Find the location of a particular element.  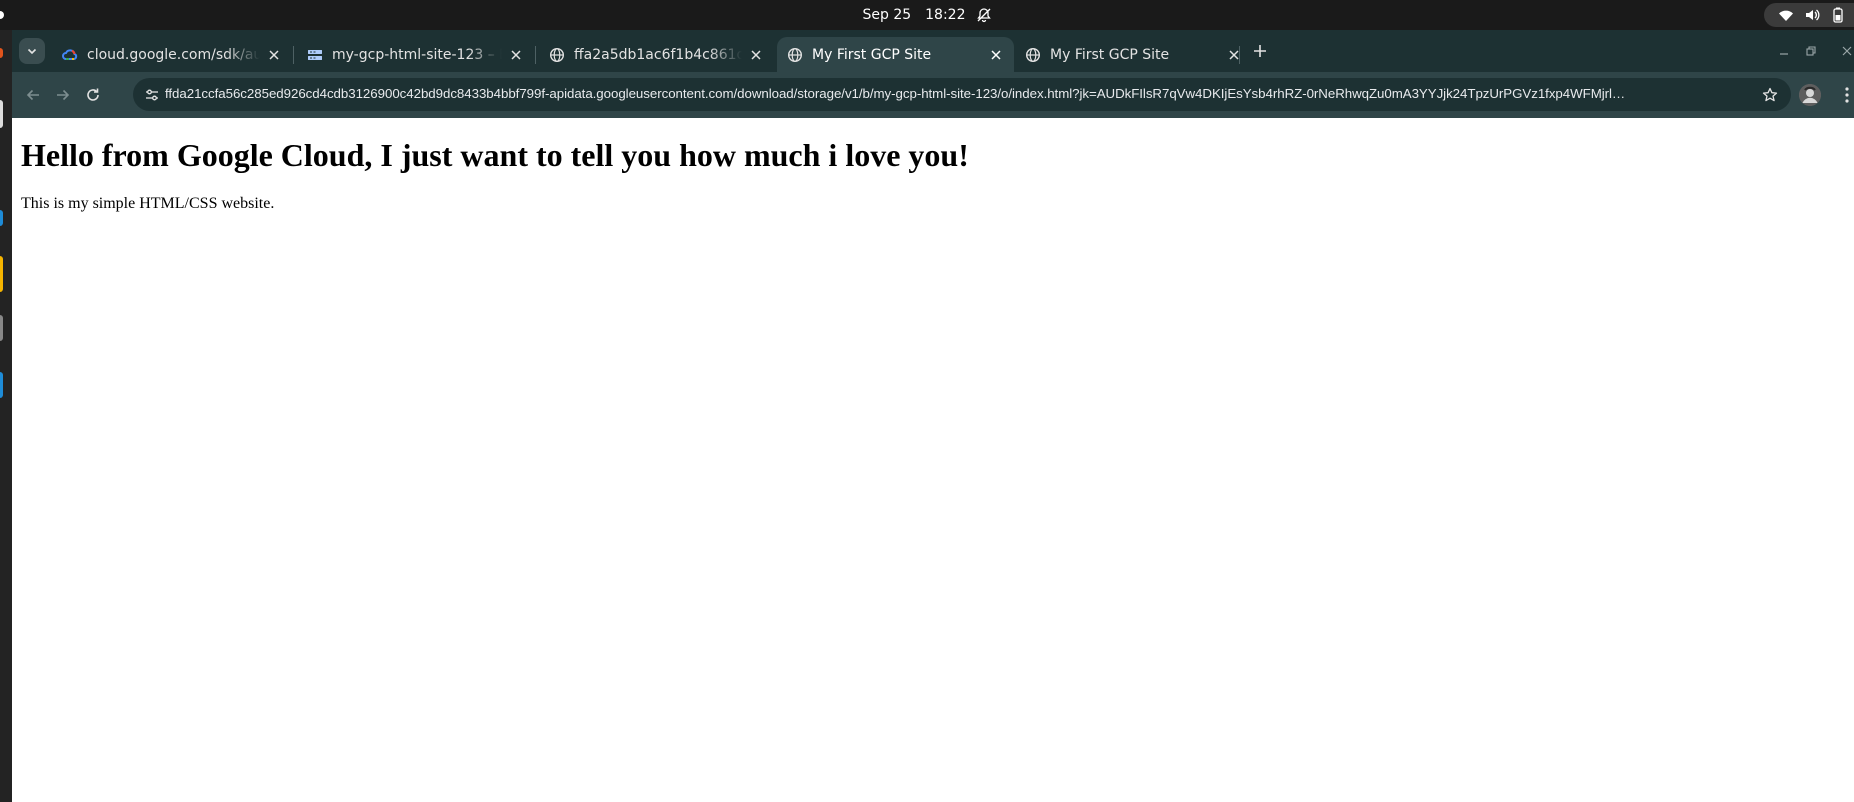

bookmark-button is located at coordinates (1770, 95).